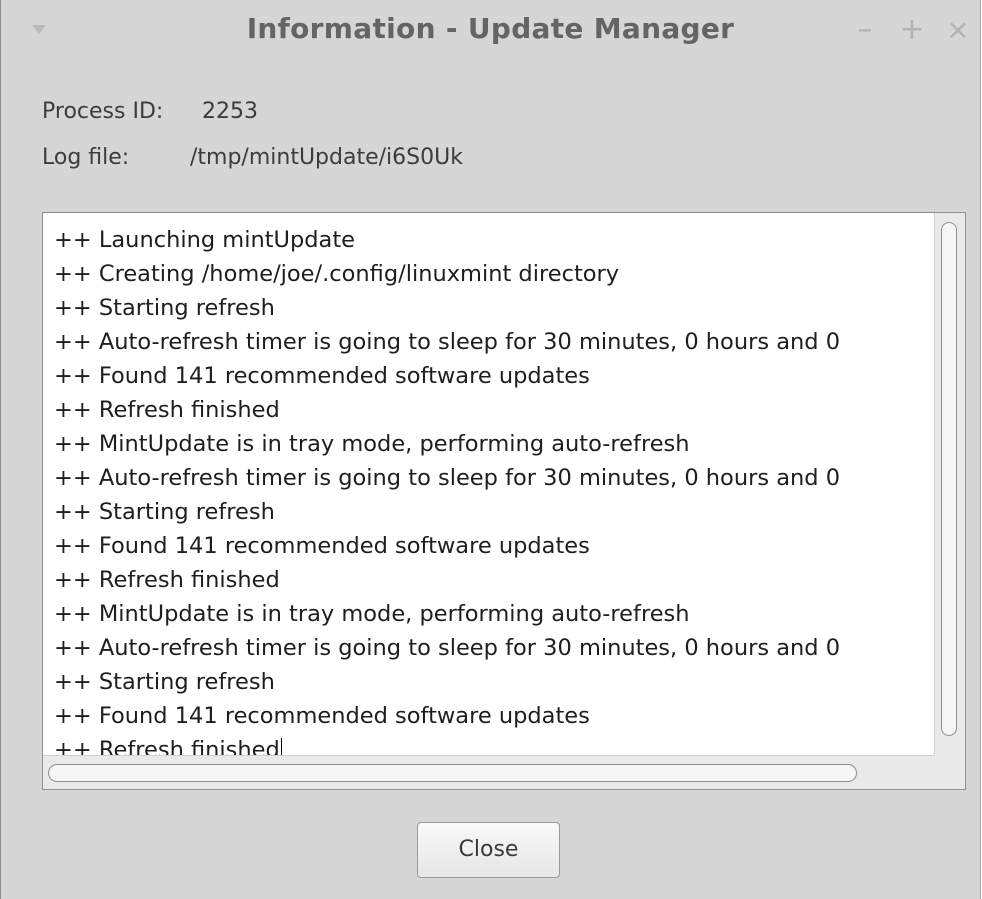  Describe the element at coordinates (488, 850) in the screenshot. I see `close-button: Close` at that location.